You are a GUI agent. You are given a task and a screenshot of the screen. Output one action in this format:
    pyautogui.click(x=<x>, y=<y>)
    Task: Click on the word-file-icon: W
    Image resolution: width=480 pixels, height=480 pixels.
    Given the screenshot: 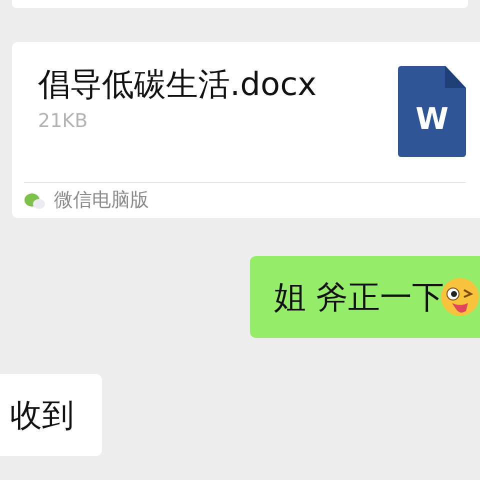 What is the action you would take?
    pyautogui.click(x=432, y=111)
    